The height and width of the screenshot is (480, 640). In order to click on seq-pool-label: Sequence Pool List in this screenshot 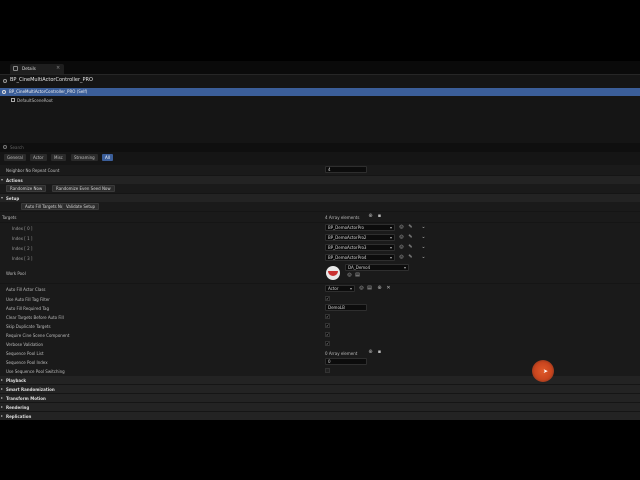, I will do `click(25, 353)`.